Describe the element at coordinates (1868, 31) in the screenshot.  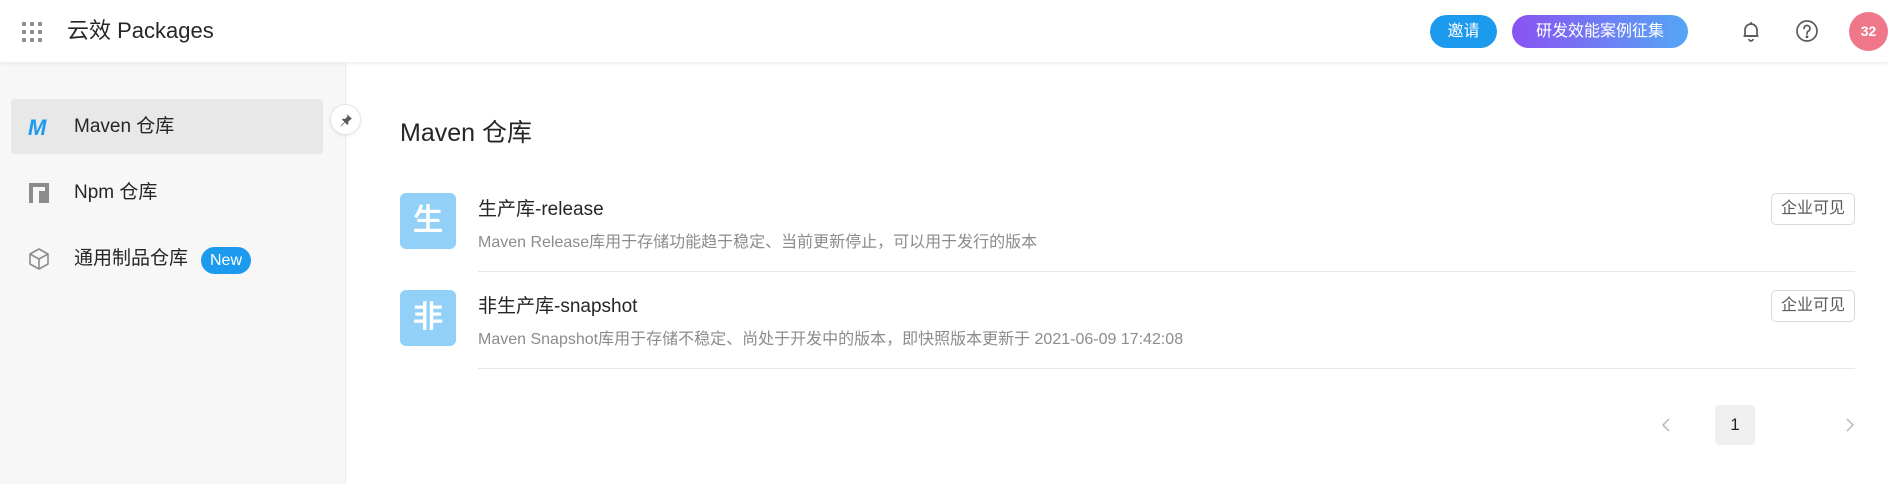
I see `user-avatar: 32` at that location.